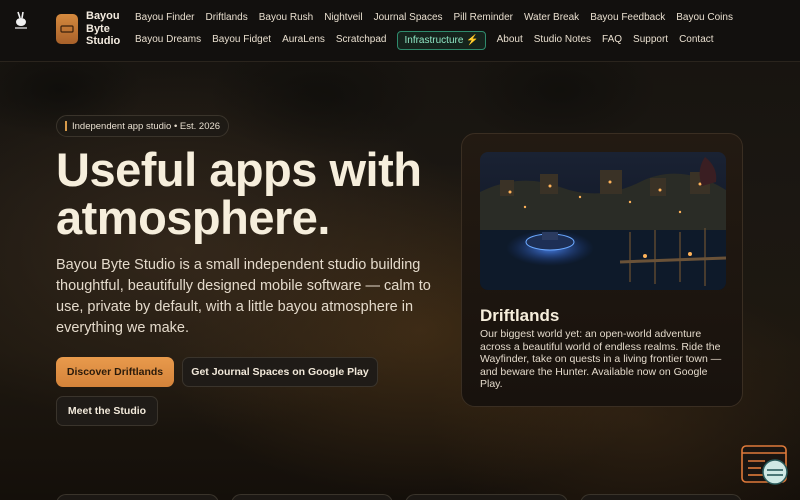 Image resolution: width=800 pixels, height=500 pixels. I want to click on nav-link-bayou-fidget: Bayou Fidget, so click(241, 39).